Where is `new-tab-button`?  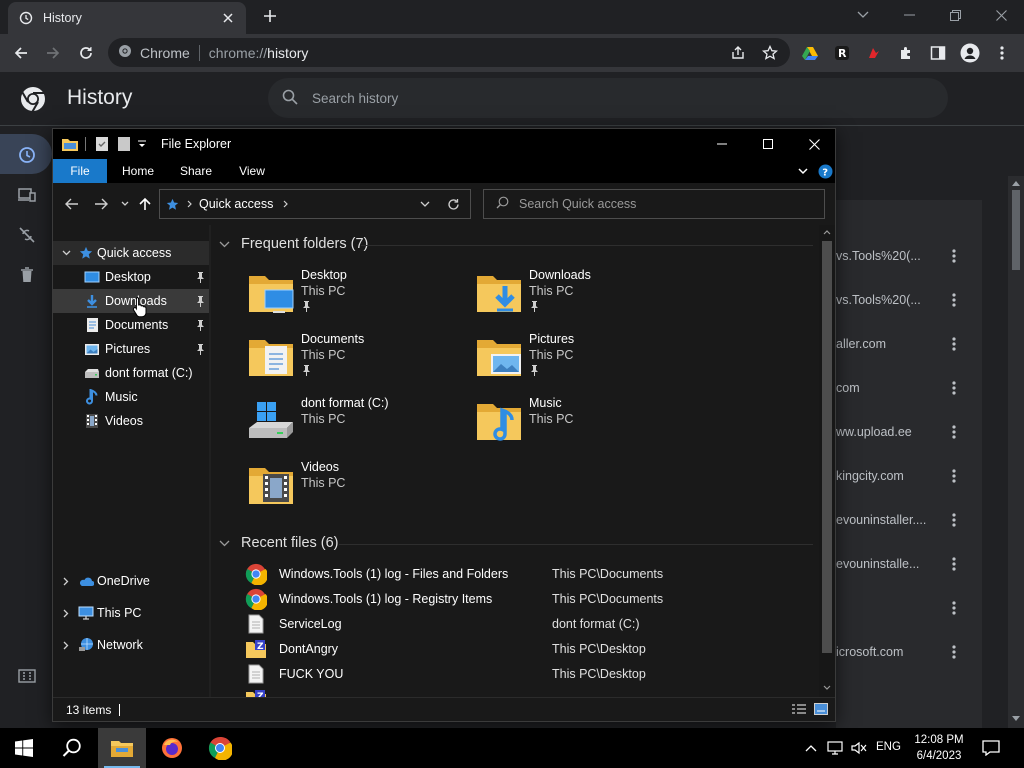
new-tab-button is located at coordinates (270, 16).